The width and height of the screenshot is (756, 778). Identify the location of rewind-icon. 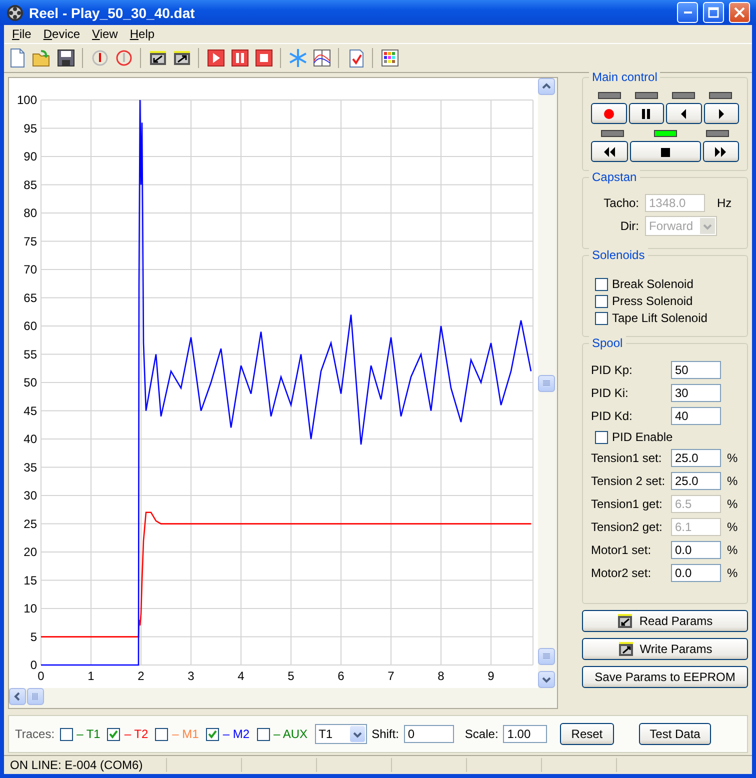
(609, 152).